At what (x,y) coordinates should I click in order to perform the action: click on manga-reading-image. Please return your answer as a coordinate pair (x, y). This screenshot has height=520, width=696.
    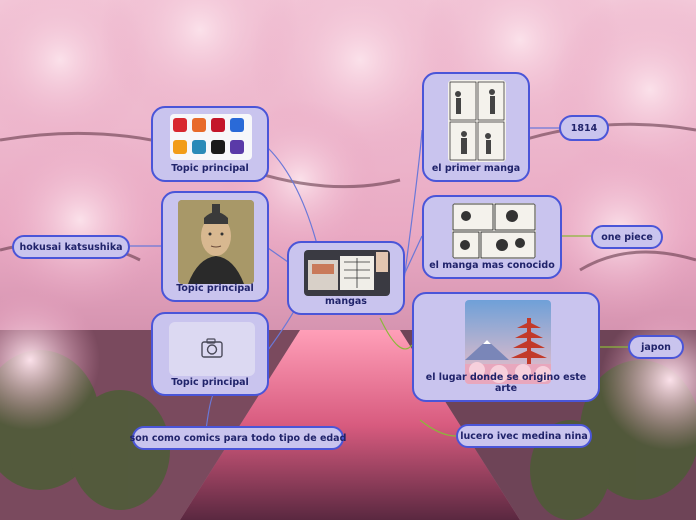
    Looking at the image, I should click on (347, 273).